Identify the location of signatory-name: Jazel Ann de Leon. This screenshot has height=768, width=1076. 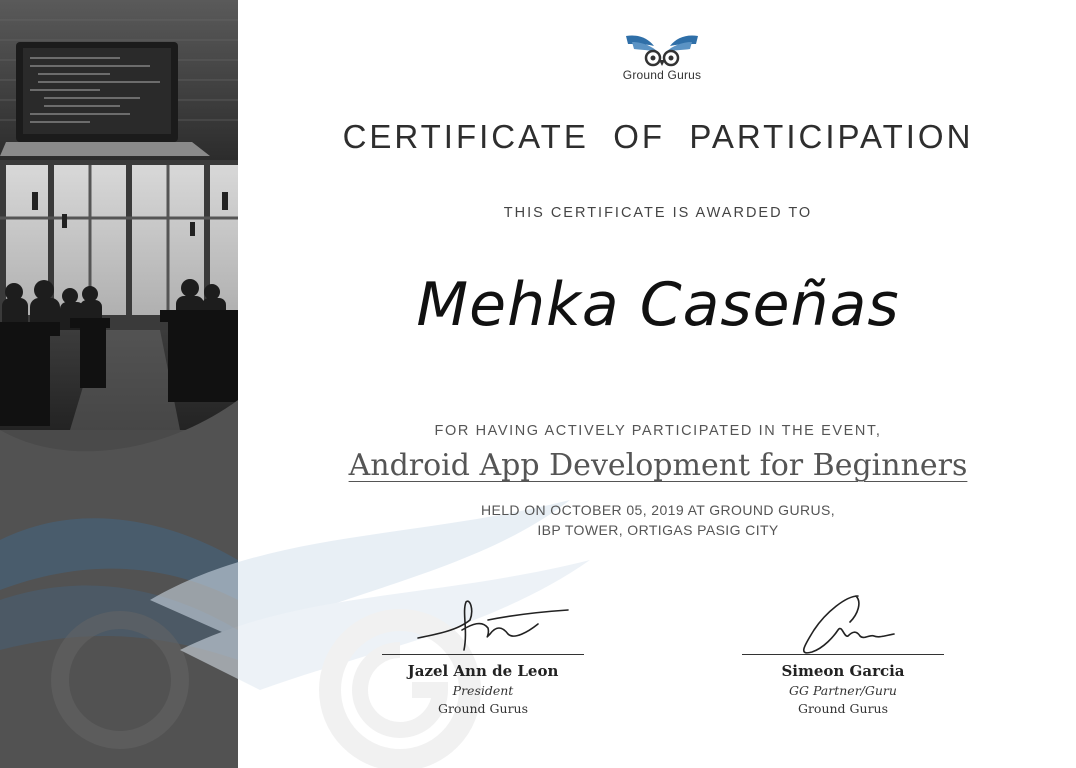
(483, 671).